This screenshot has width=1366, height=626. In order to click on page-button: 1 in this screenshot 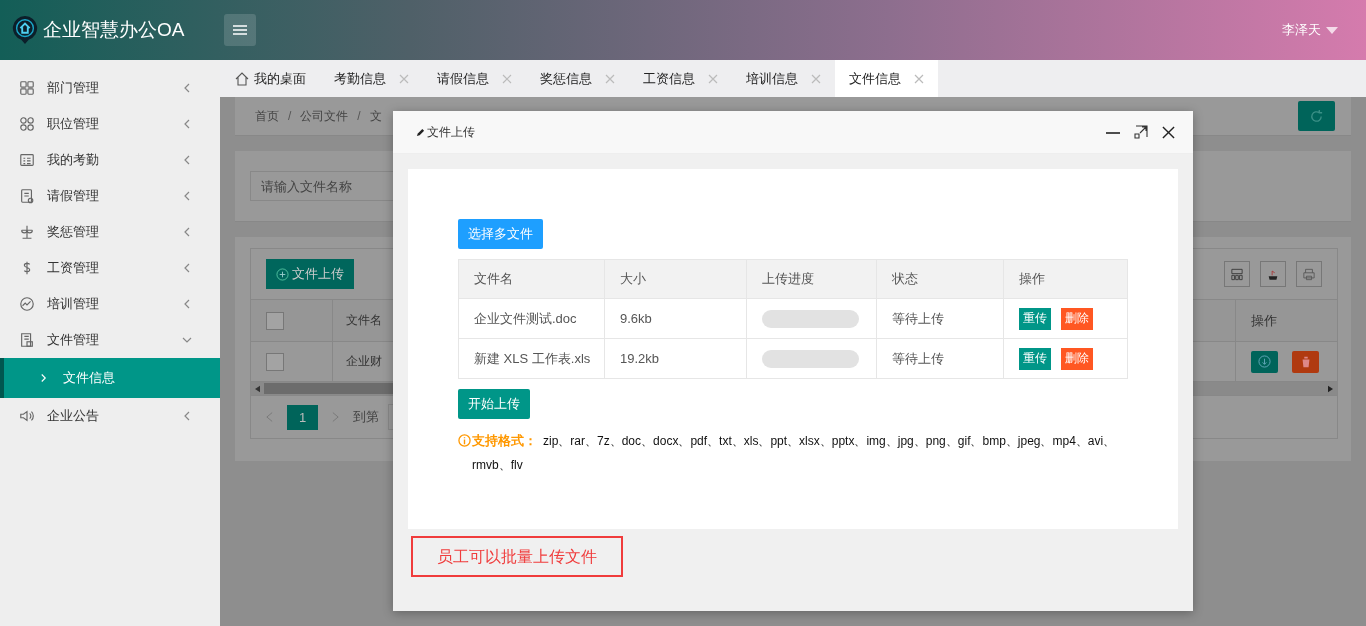, I will do `click(302, 417)`.